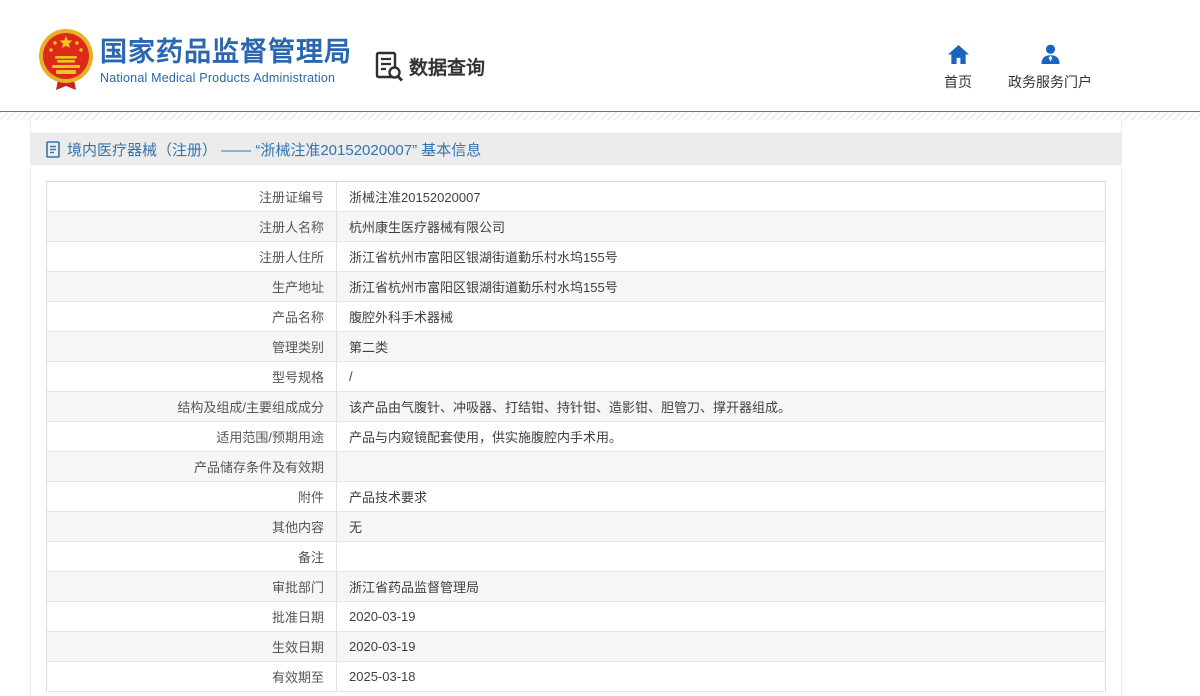 This screenshot has height=696, width=1200. I want to click on document-search-icon, so click(389, 66).